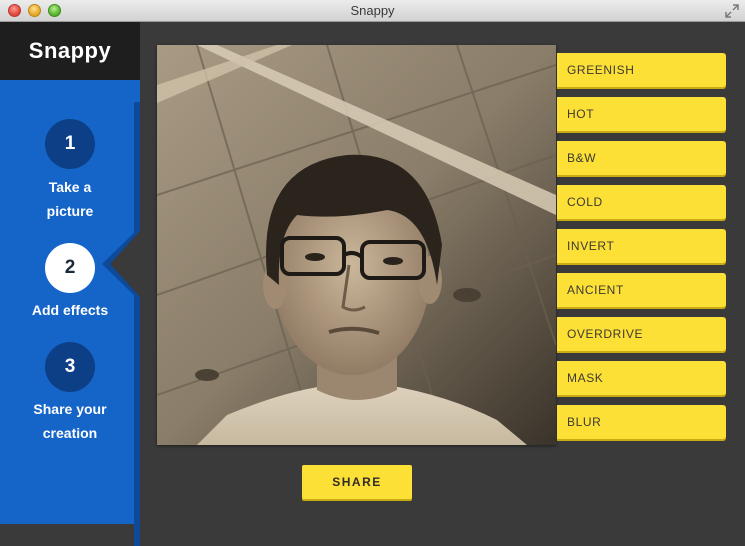  I want to click on effect-button-mask: MASK, so click(641, 378).